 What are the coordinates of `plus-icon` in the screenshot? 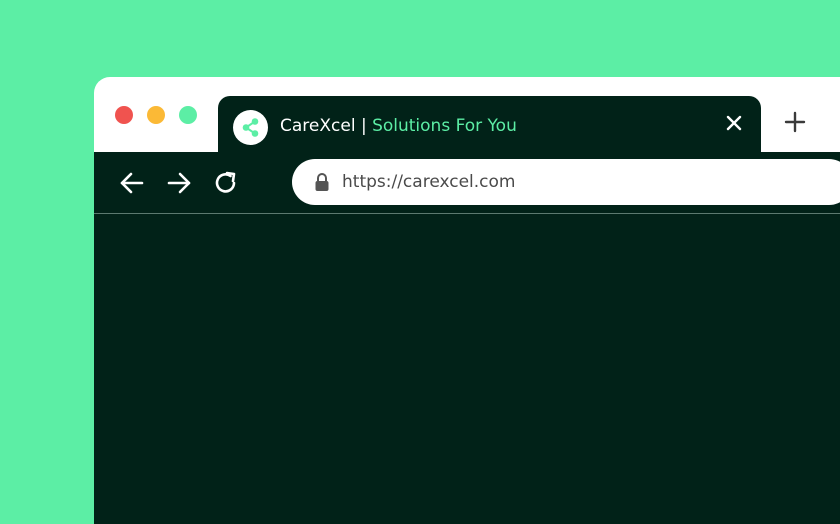 It's located at (795, 122).